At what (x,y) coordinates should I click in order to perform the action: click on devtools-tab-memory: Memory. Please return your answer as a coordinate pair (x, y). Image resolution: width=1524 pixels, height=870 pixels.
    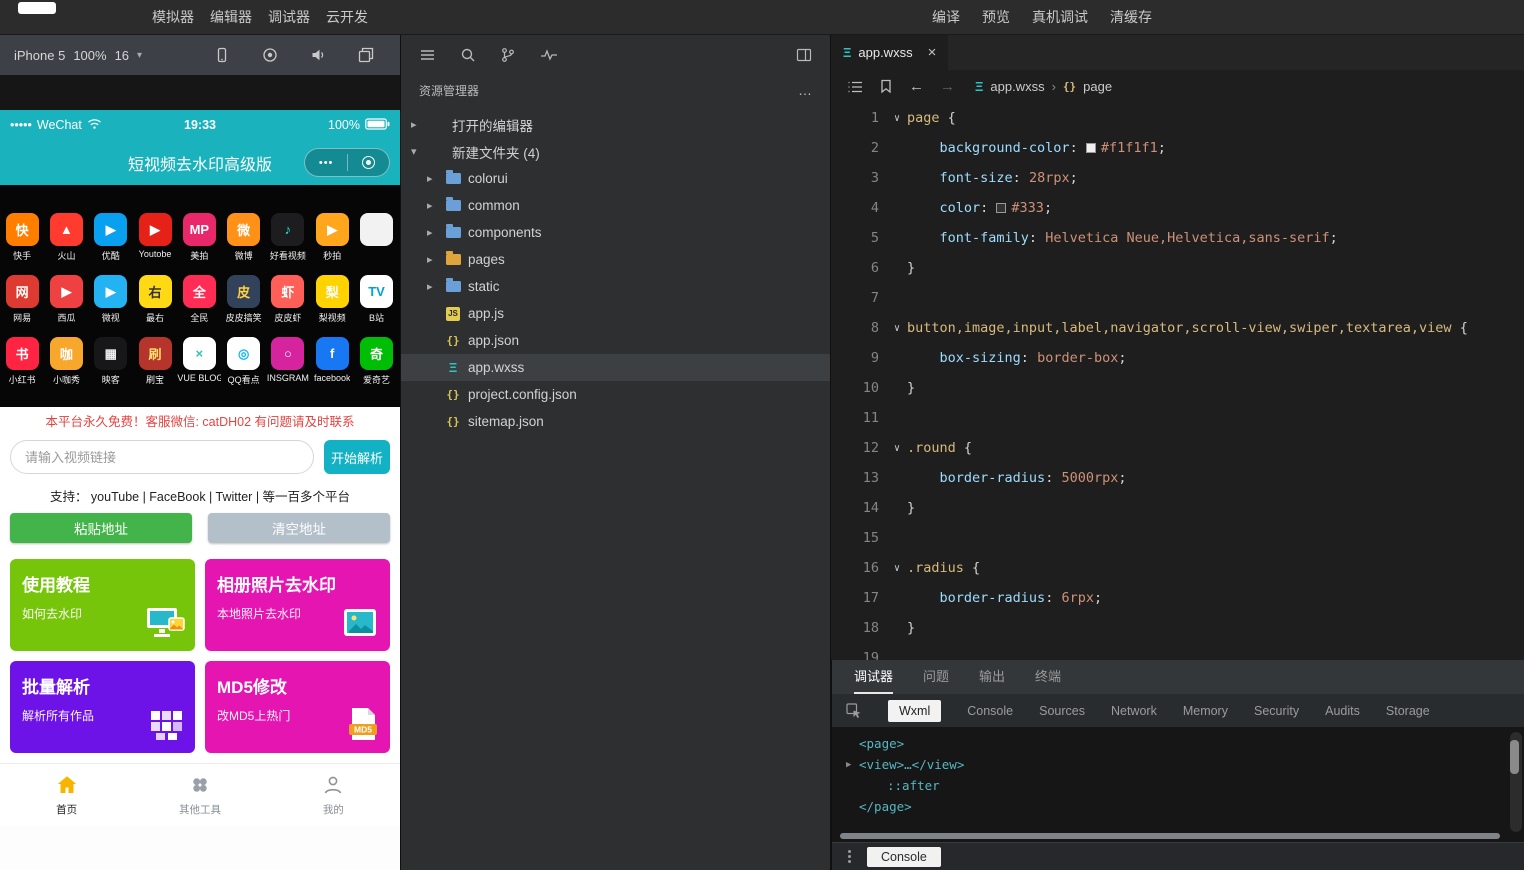
    Looking at the image, I should click on (1205, 711).